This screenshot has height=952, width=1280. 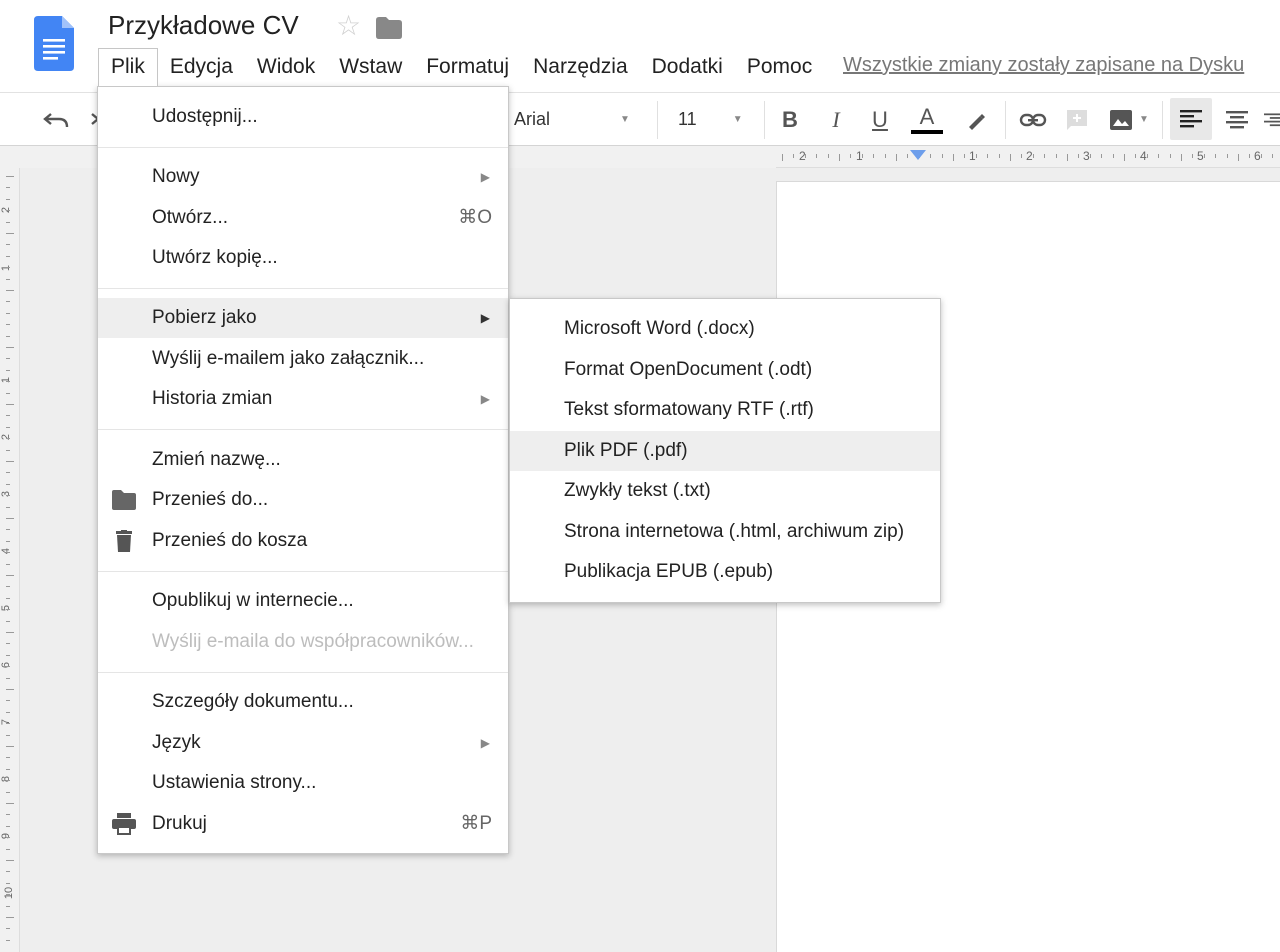 What do you see at coordinates (179, 823) in the screenshot?
I see `menu-item-label: Drukuj` at bounding box center [179, 823].